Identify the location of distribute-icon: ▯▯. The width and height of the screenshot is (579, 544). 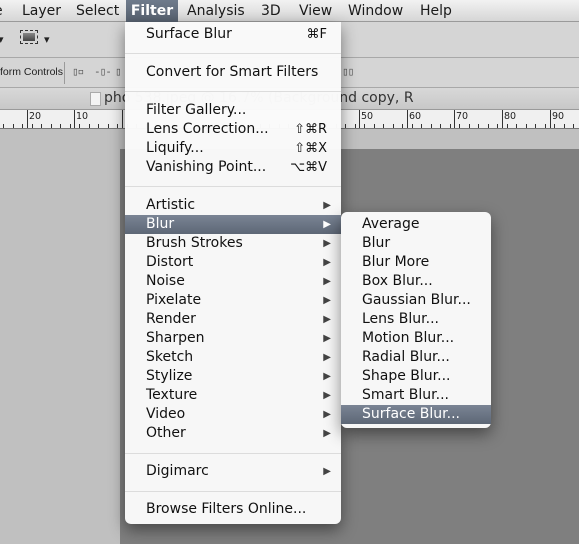
(348, 71).